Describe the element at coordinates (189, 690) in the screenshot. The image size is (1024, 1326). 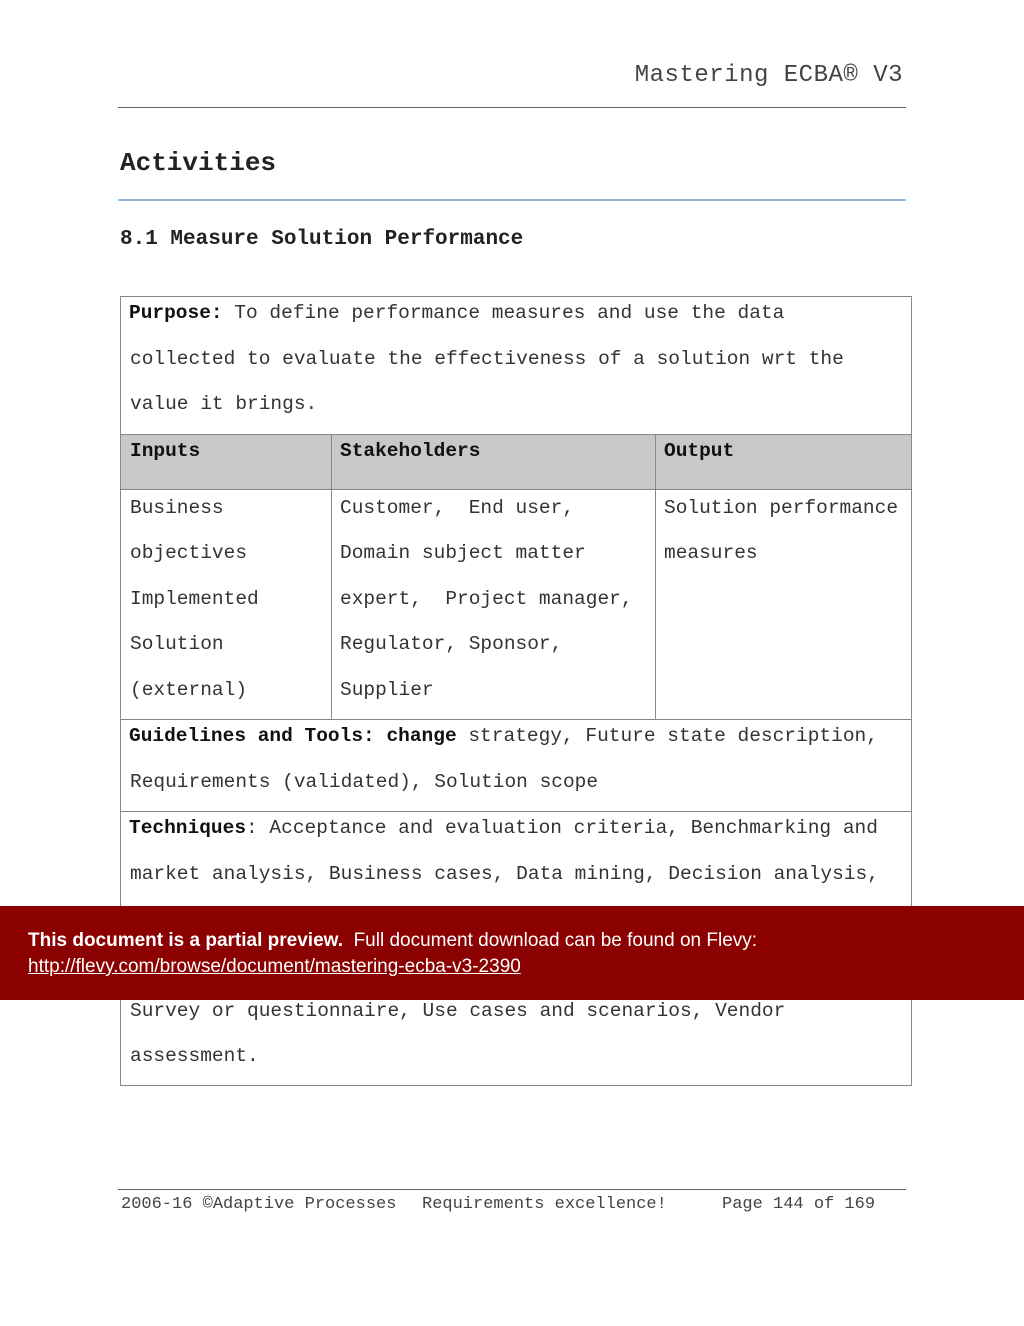
I see `inputs-text: (external)` at that location.